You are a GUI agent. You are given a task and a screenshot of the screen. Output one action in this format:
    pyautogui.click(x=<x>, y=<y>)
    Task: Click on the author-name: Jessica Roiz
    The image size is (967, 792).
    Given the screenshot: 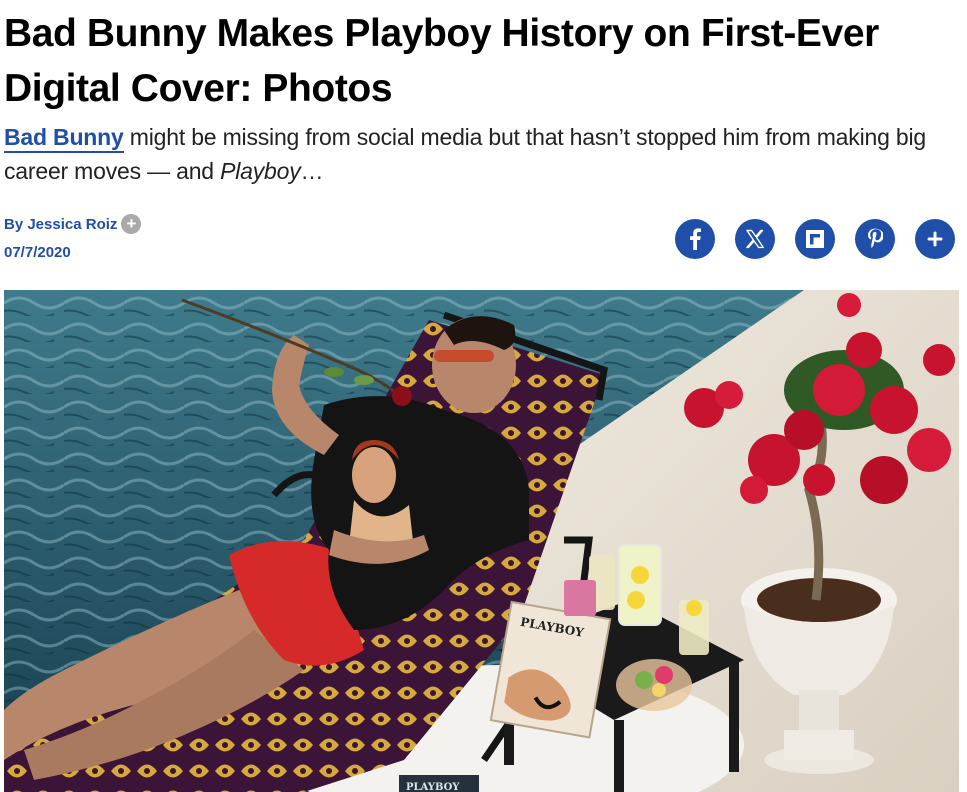 What is the action you would take?
    pyautogui.click(x=72, y=224)
    